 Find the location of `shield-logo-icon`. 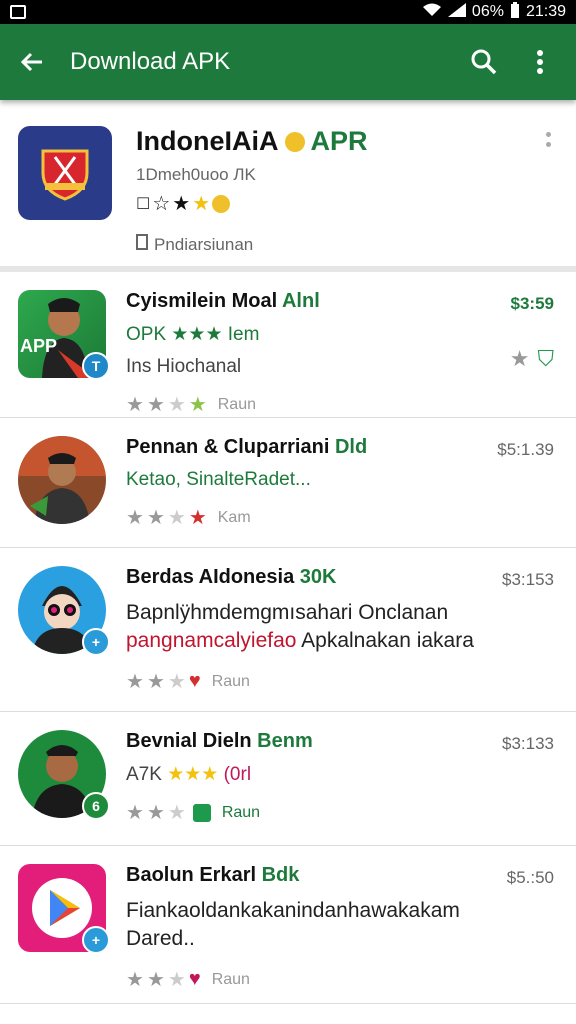

shield-logo-icon is located at coordinates (65, 175).